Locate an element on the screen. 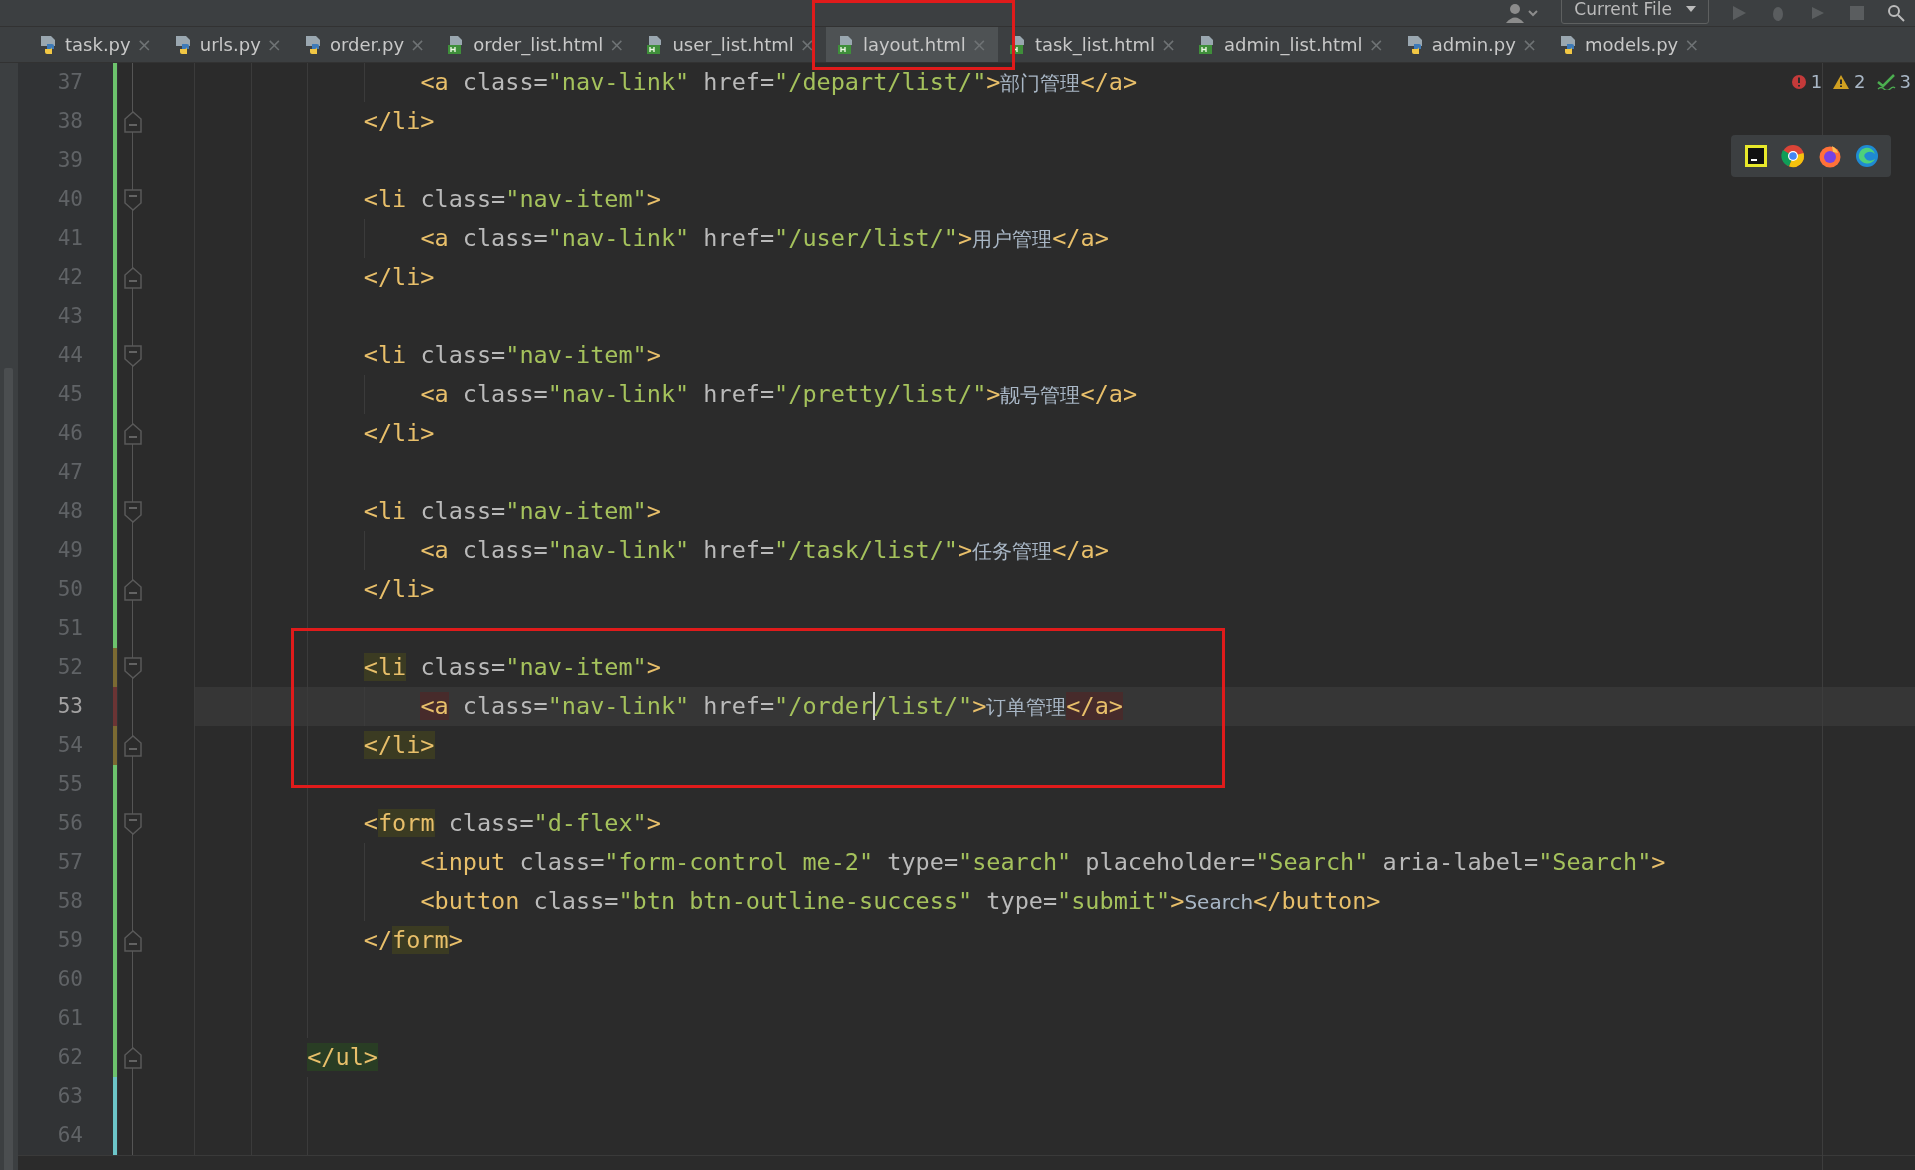  editor-tab: urls.py × is located at coordinates (227, 44).